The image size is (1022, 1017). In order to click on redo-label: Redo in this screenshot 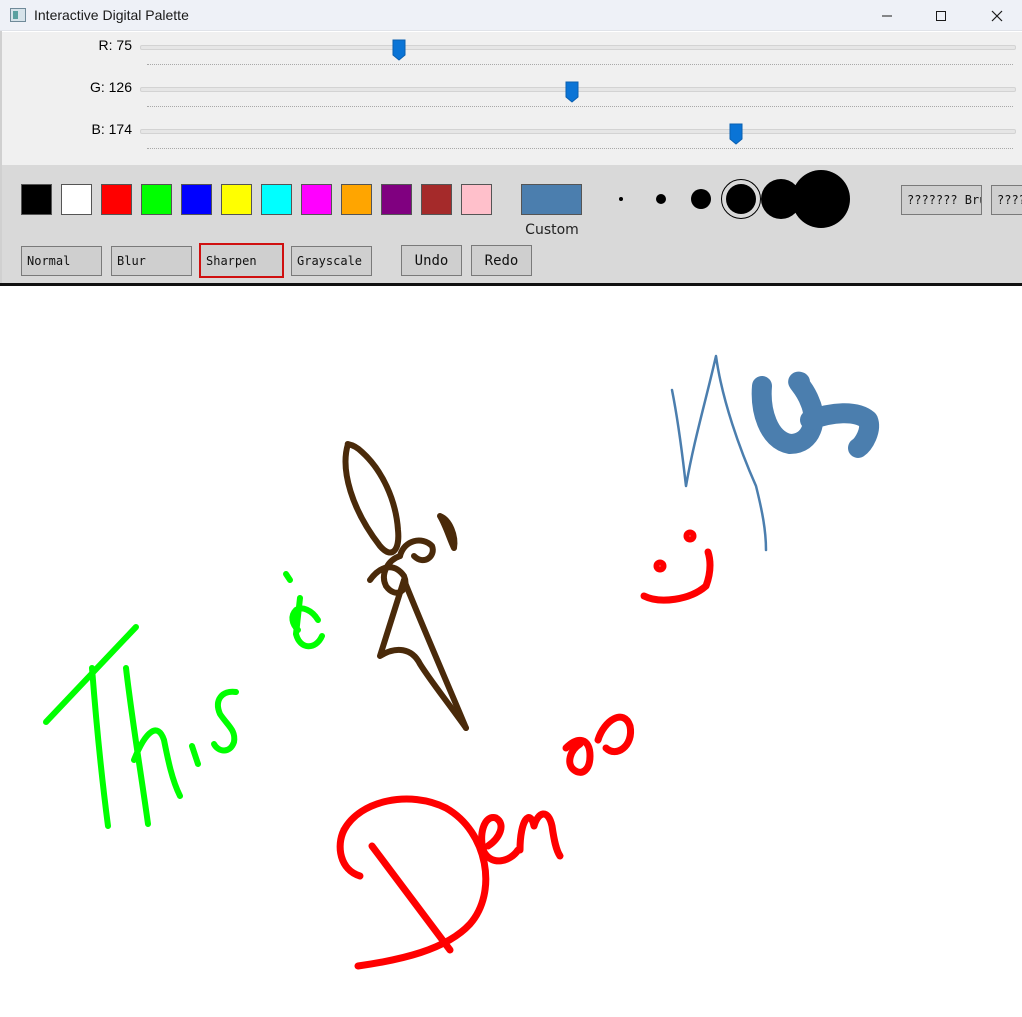, I will do `click(501, 260)`.